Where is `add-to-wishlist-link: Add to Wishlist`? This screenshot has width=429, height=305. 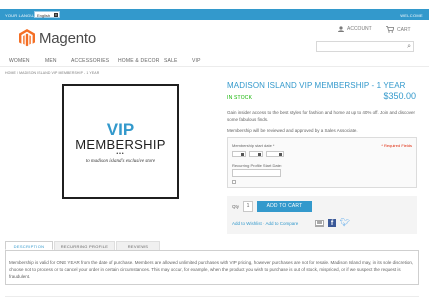 add-to-wishlist-link: Add to Wishlist is located at coordinates (247, 223).